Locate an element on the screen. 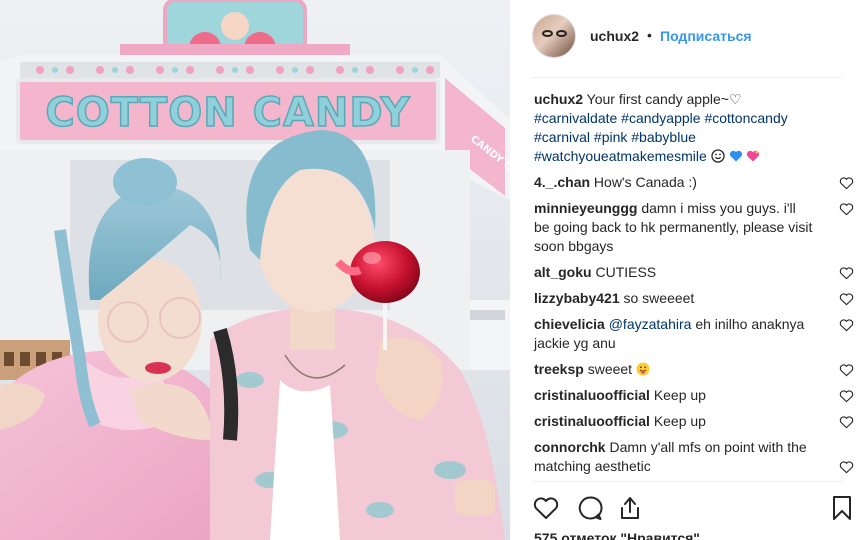  comment-item: lizzybaby421 so sweeeet is located at coordinates (694, 298).